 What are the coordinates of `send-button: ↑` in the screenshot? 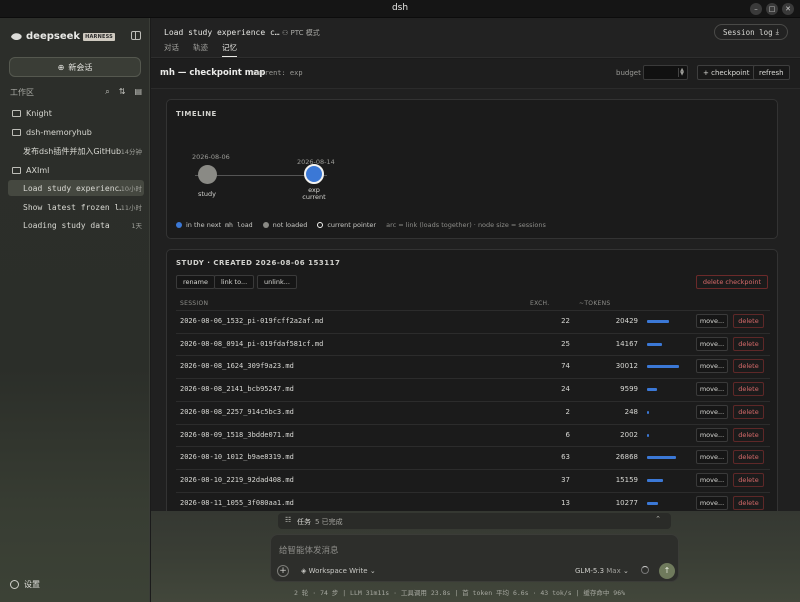 It's located at (667, 571).